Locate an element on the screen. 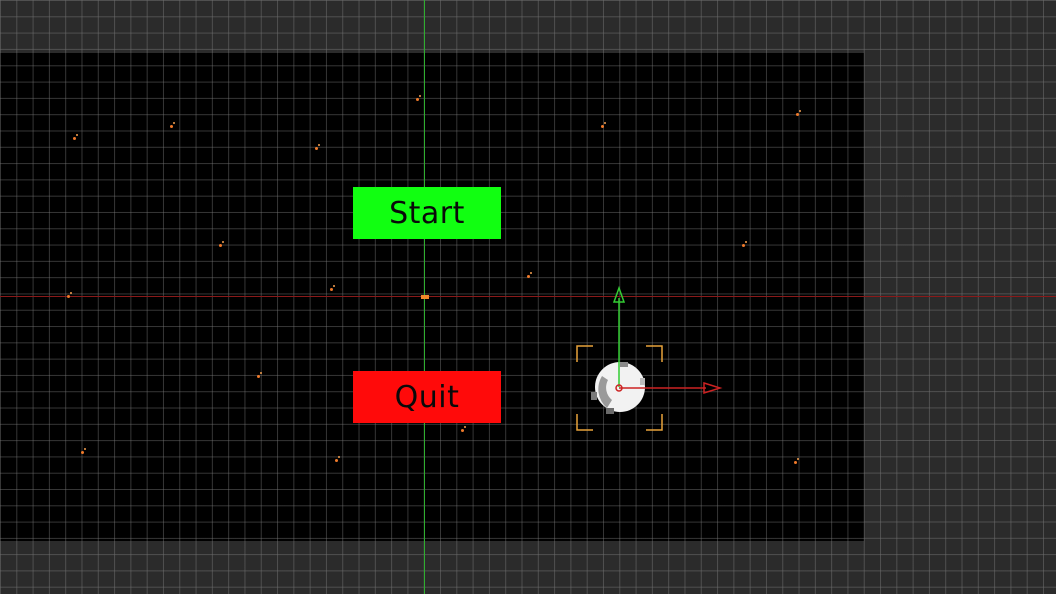 This screenshot has width=1056, height=594. quit-button: Quit is located at coordinates (427, 397).